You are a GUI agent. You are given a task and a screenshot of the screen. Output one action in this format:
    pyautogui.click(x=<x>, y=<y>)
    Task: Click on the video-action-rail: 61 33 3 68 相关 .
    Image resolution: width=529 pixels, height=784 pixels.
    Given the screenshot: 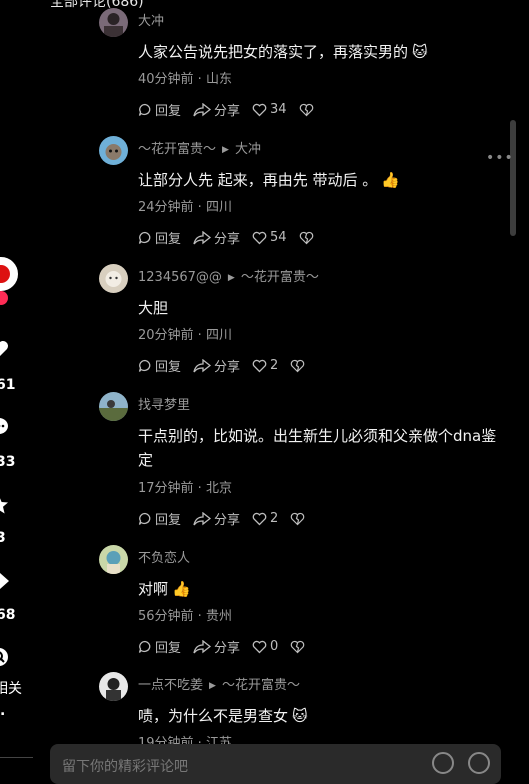 What is the action you would take?
    pyautogui.click(x=20, y=383)
    